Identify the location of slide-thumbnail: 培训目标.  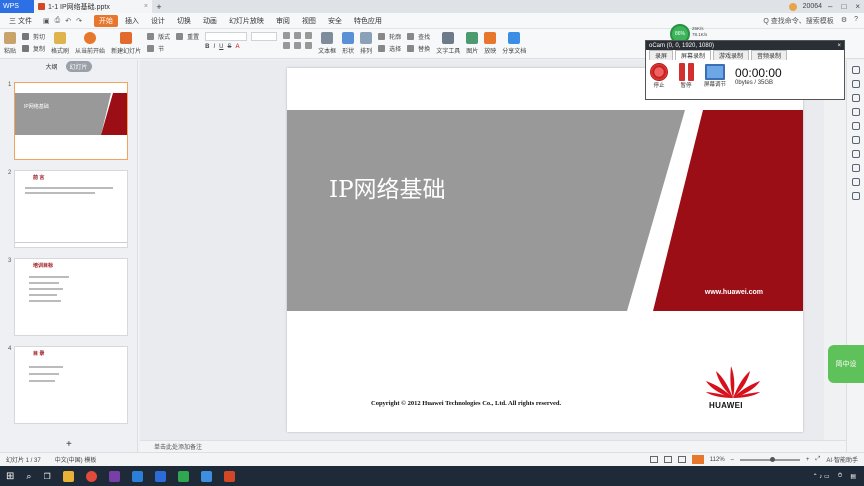
(71, 297).